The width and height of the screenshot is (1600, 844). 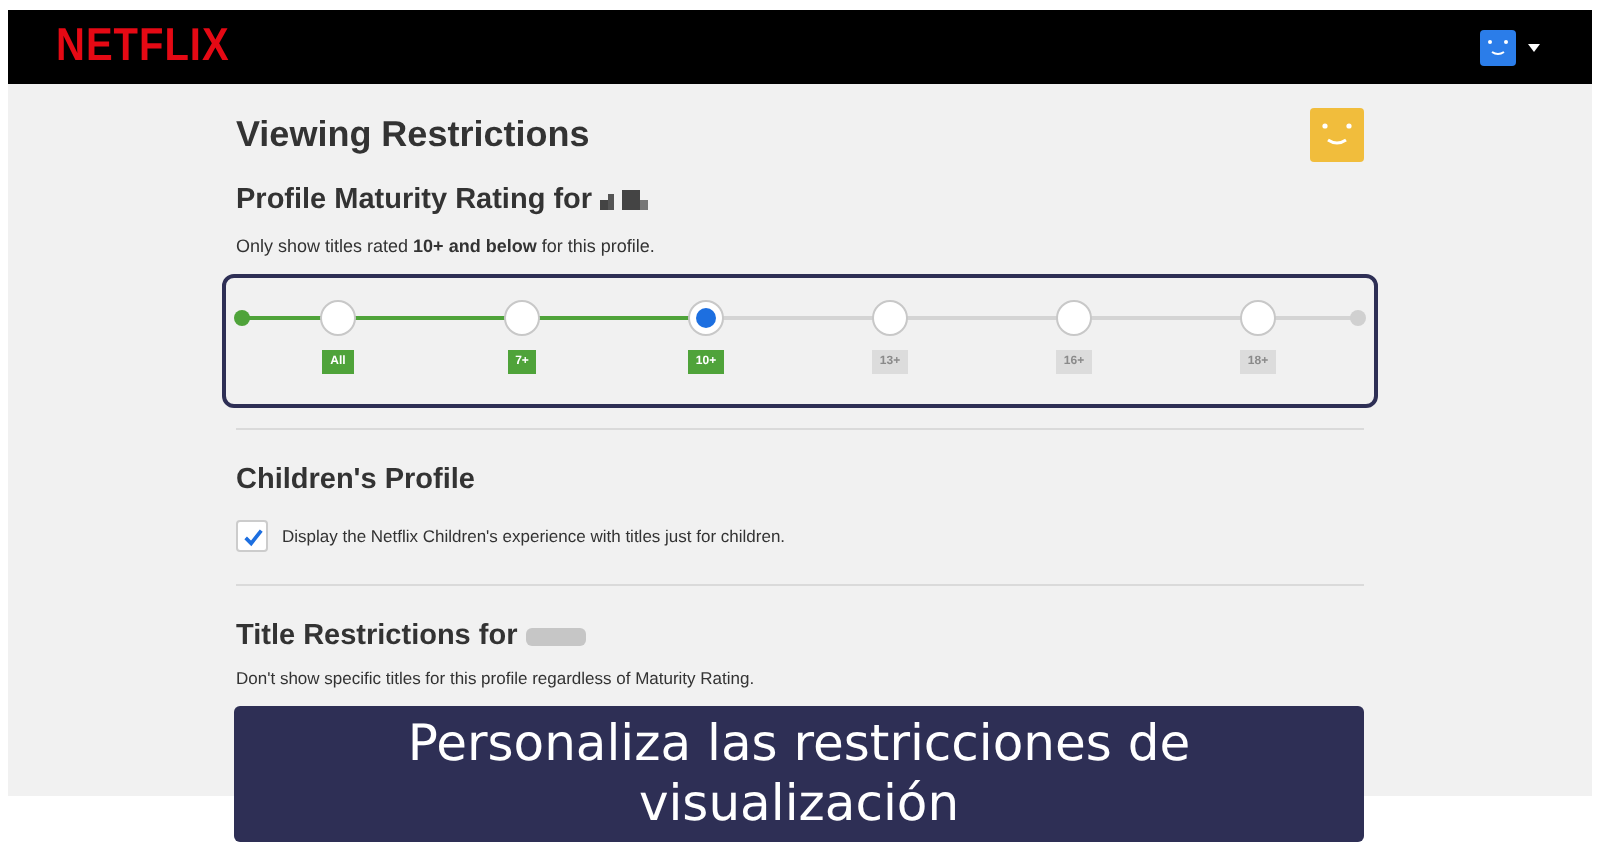 I want to click on section-heading: Profile Maturity Rating for, so click(x=414, y=200).